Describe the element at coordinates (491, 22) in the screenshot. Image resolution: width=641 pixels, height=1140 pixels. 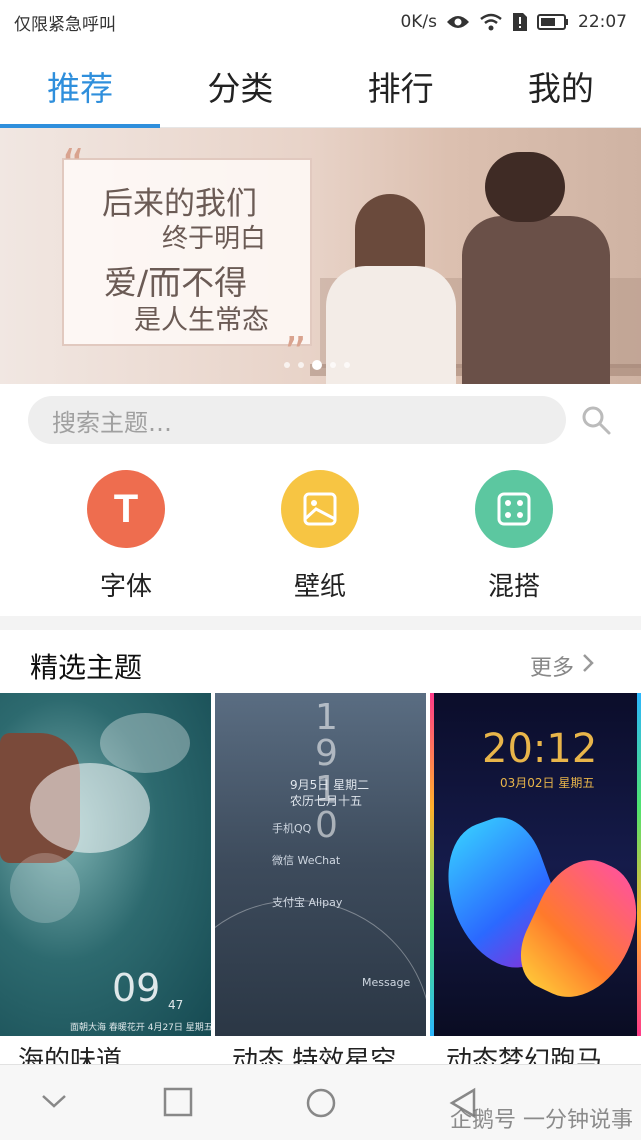
I see `wifi-icon` at that location.